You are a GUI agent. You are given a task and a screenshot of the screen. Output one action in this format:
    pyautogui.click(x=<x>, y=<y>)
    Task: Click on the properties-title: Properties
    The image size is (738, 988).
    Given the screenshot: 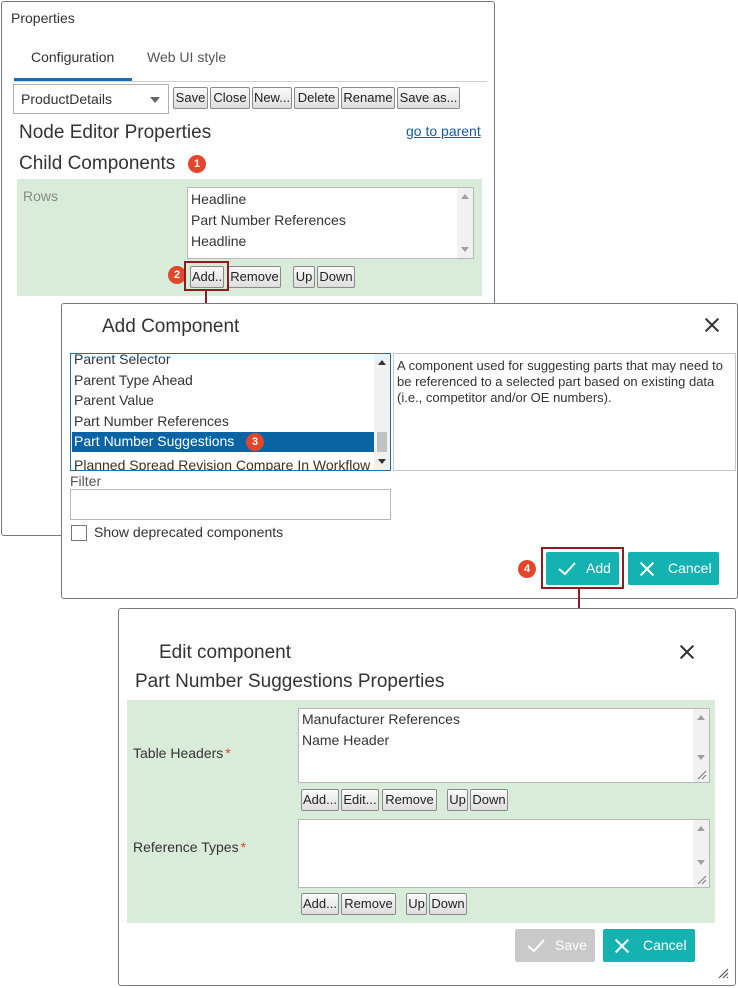 What is the action you would take?
    pyautogui.click(x=43, y=18)
    